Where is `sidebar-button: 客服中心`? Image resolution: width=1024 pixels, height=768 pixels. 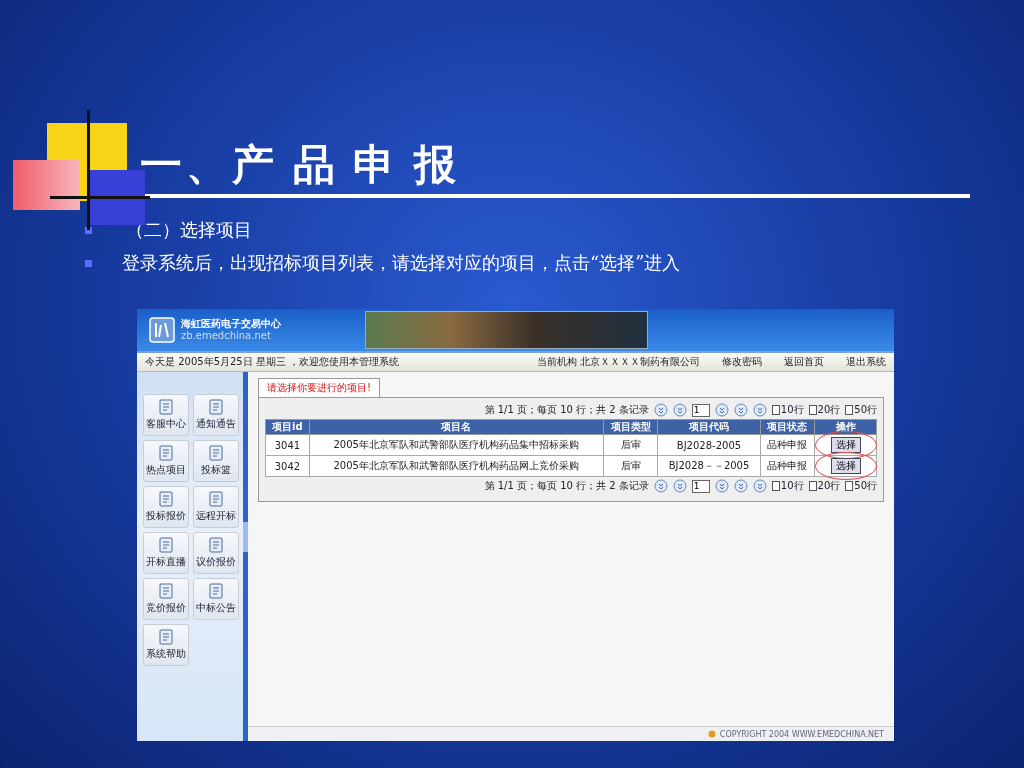
sidebar-button: 客服中心 is located at coordinates (166, 415).